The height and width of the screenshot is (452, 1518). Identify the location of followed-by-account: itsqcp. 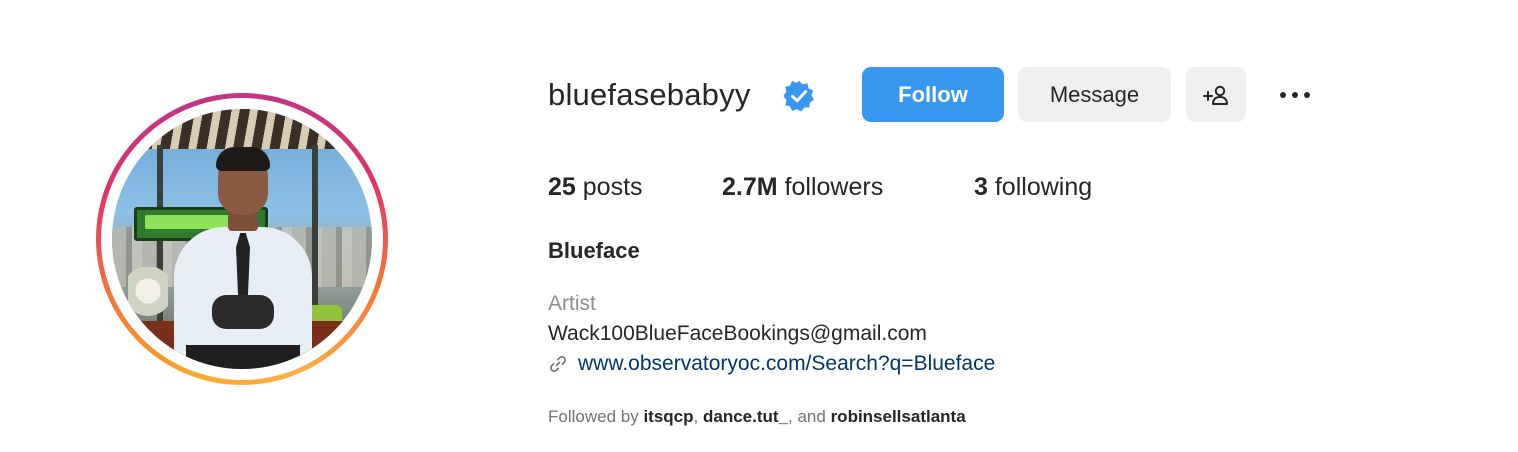
(668, 416).